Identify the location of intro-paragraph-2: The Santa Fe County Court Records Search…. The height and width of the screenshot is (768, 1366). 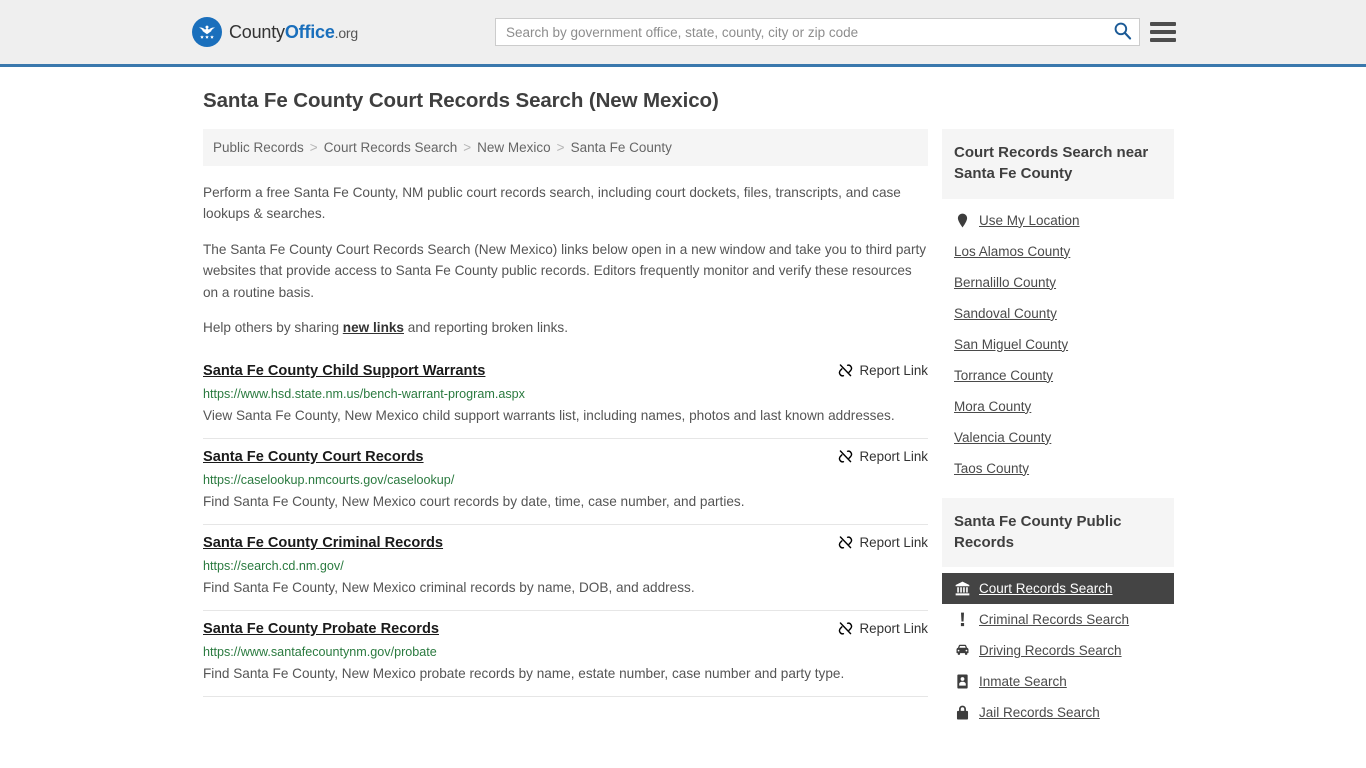
(565, 270).